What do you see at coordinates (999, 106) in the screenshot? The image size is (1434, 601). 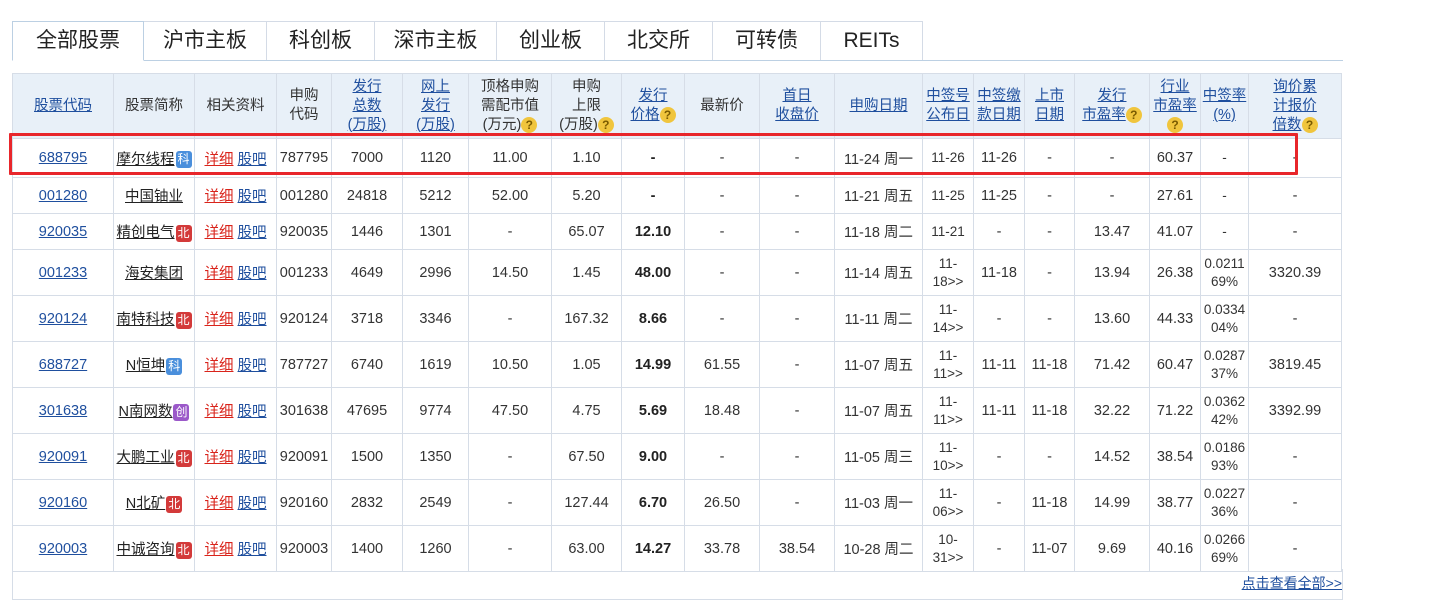 I see `column-header: 中签缴 款日期` at bounding box center [999, 106].